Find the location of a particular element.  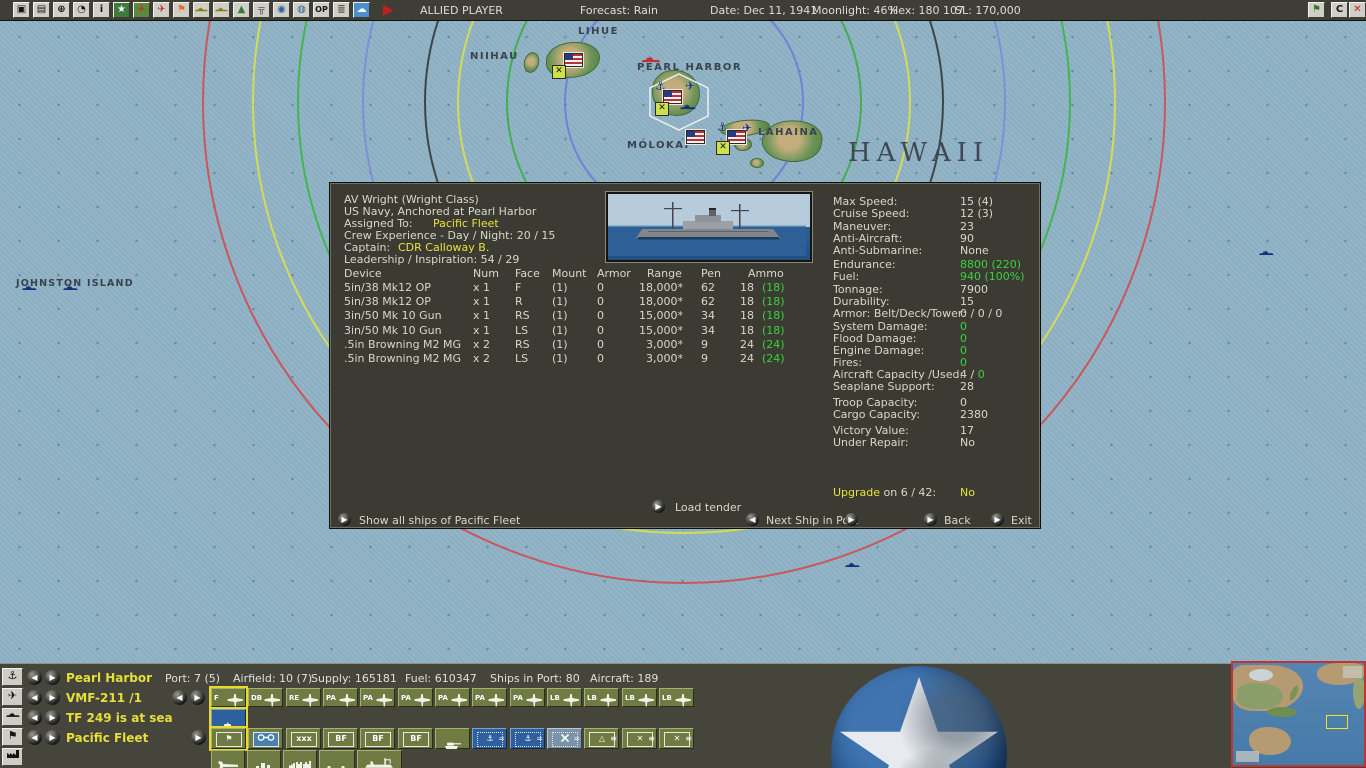

taskforce-link: TF 249 is at sea is located at coordinates (119, 718).